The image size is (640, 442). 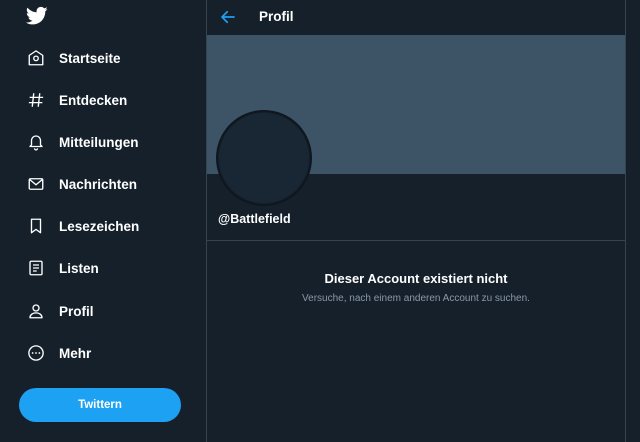 I want to click on arrow-left-icon, so click(x=228, y=17).